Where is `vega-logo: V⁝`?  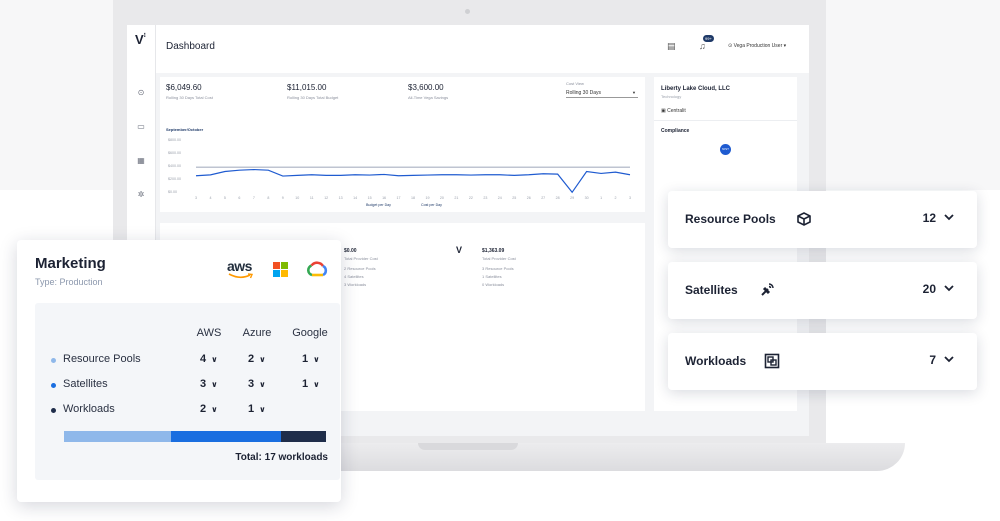
vega-logo: V⁝ is located at coordinates (140, 39).